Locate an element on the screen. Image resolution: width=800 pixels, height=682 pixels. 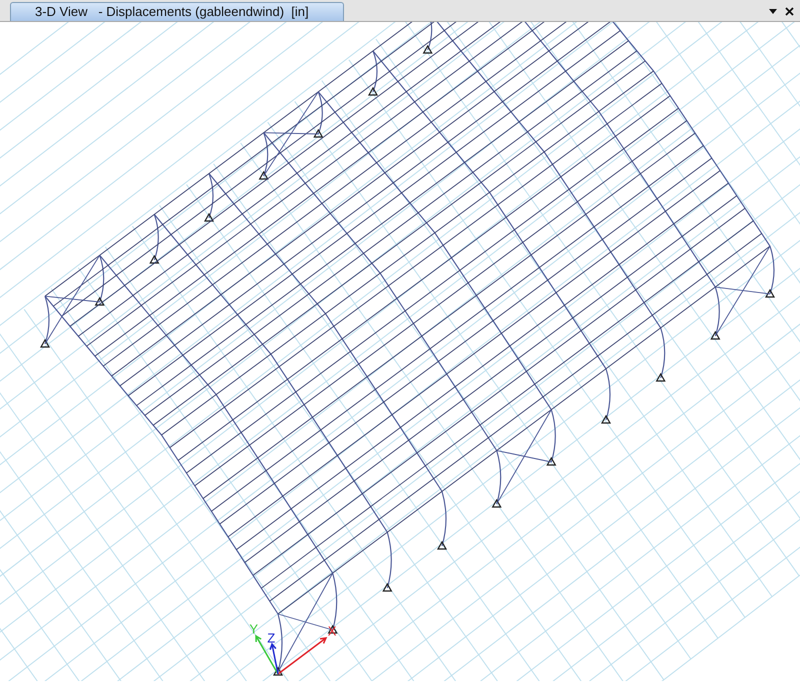
close-icon is located at coordinates (789, 11).